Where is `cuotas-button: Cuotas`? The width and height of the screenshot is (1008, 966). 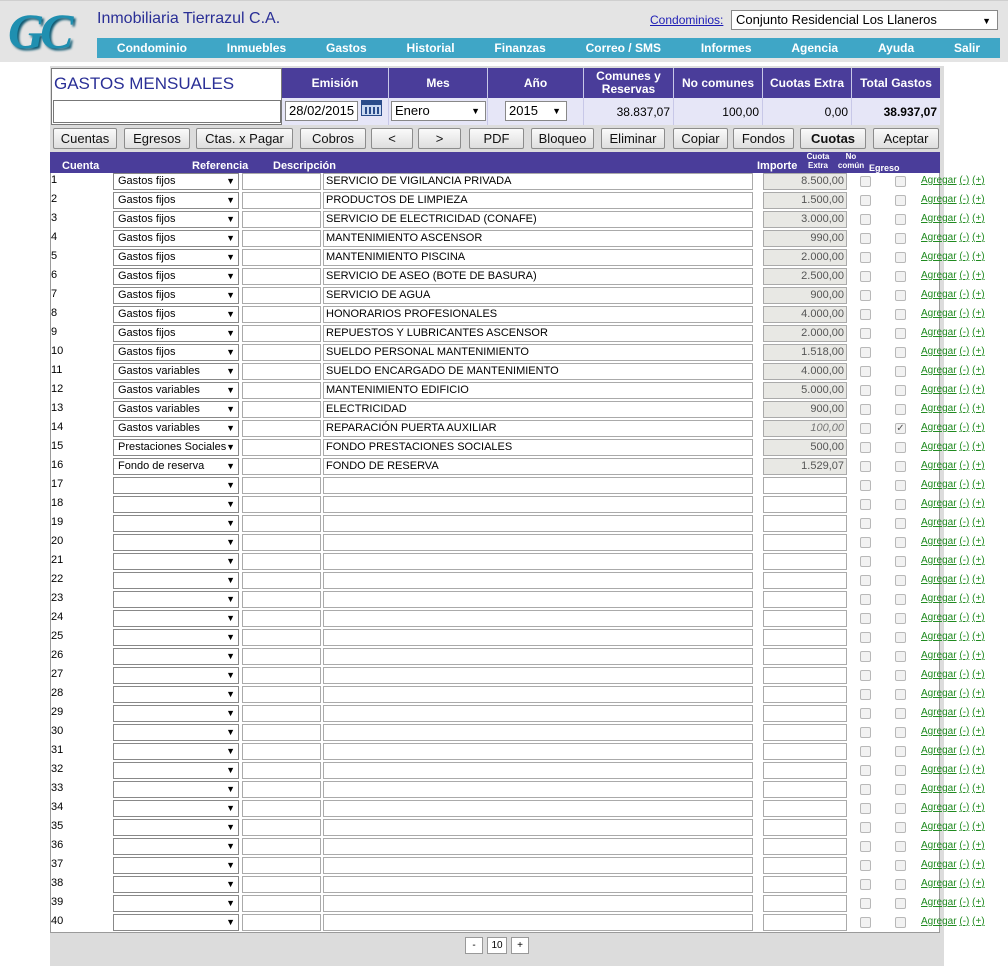 cuotas-button: Cuotas is located at coordinates (833, 138).